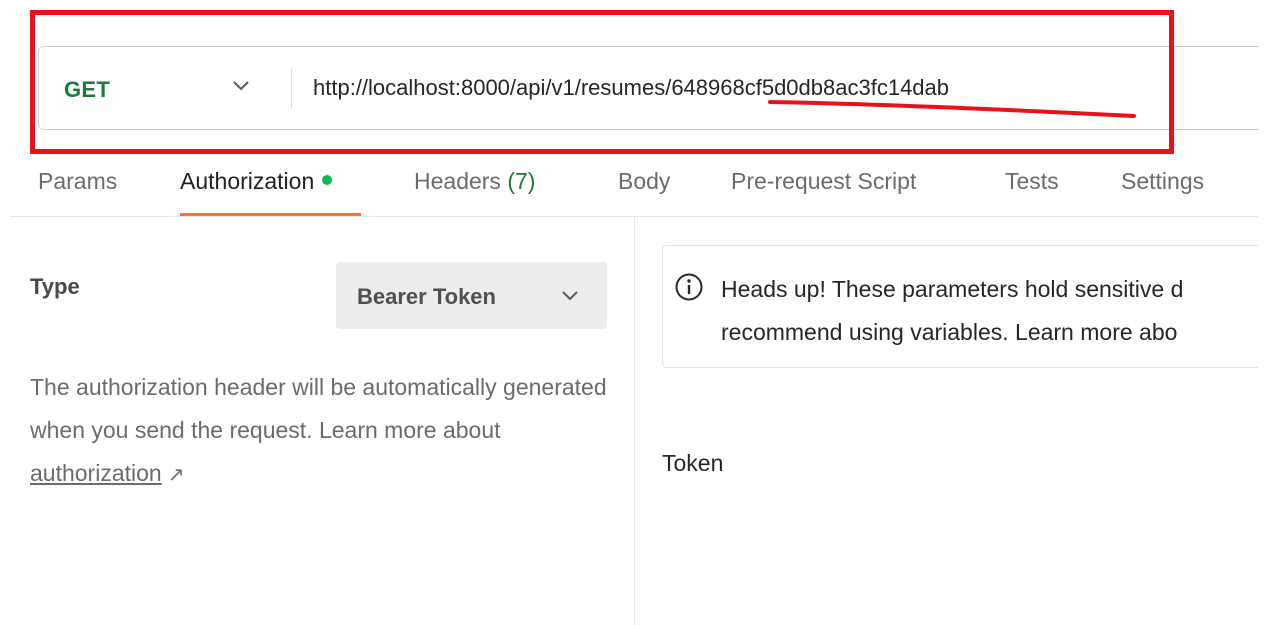 Image resolution: width=1268 pixels, height=625 pixels. What do you see at coordinates (247, 181) in the screenshot?
I see `tab-authorization-label: Authorization` at bounding box center [247, 181].